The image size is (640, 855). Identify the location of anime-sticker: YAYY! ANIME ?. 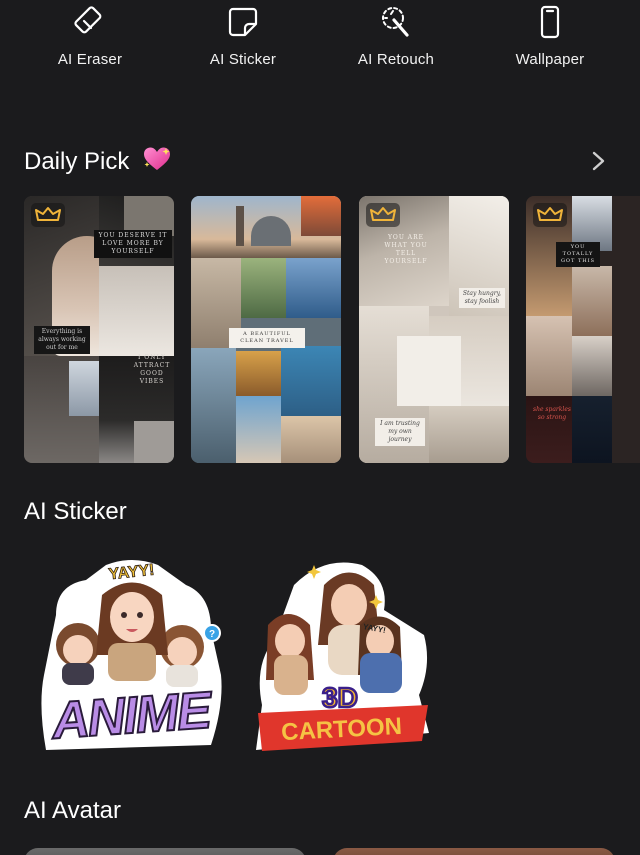
(132, 655).